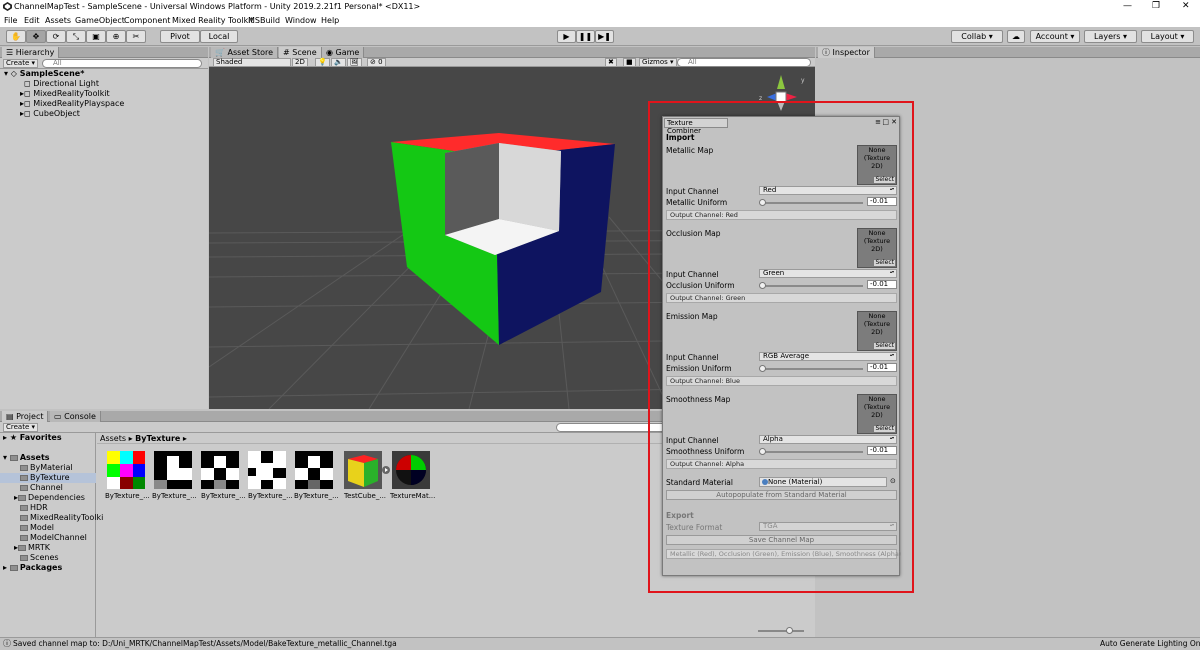  What do you see at coordinates (32, 438) in the screenshot?
I see `tree-favorites: ▸ ★ Favorites` at bounding box center [32, 438].